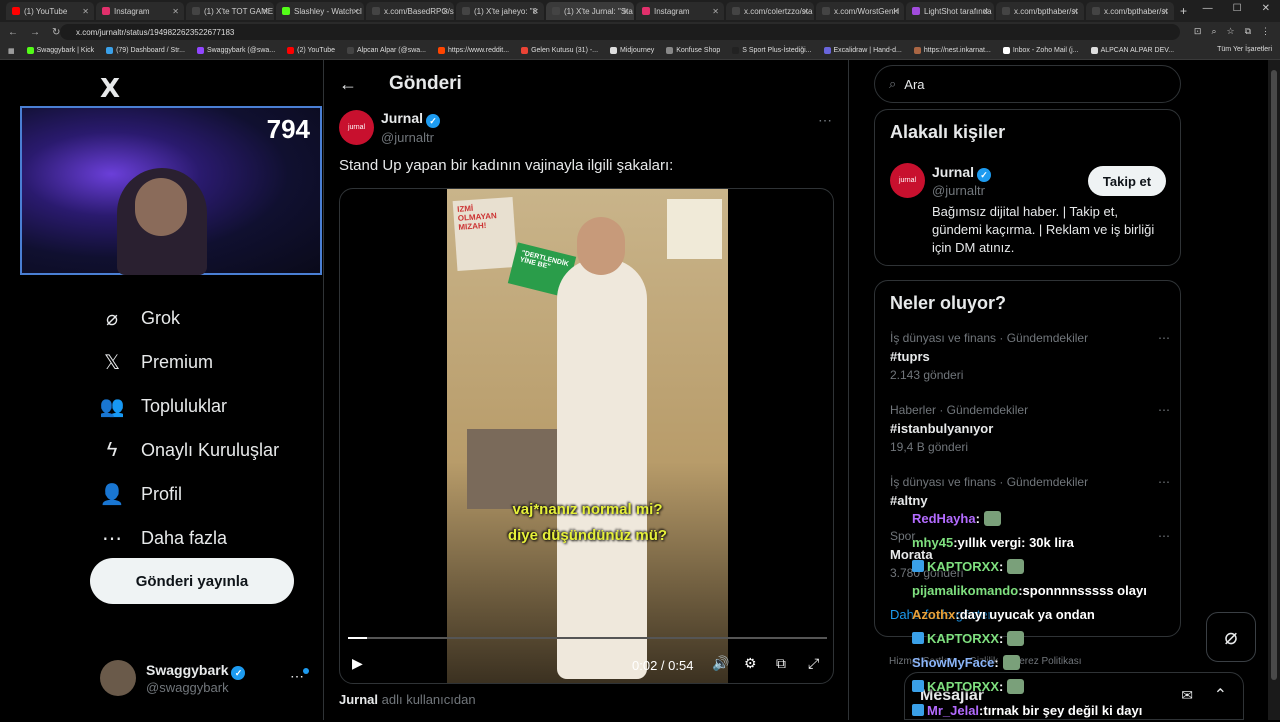 The height and width of the screenshot is (722, 1280). What do you see at coordinates (425, 83) in the screenshot?
I see `page-title: Gönderi` at bounding box center [425, 83].